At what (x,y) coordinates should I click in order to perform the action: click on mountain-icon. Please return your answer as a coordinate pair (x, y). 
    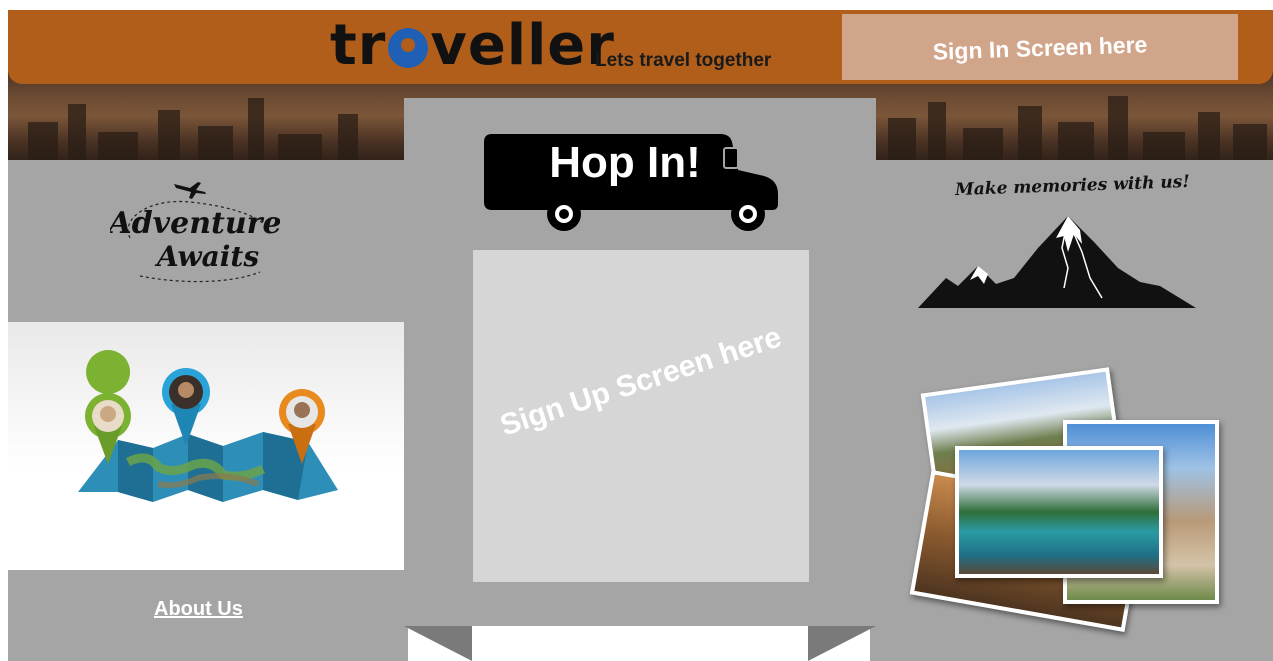
    Looking at the image, I should click on (1057, 262).